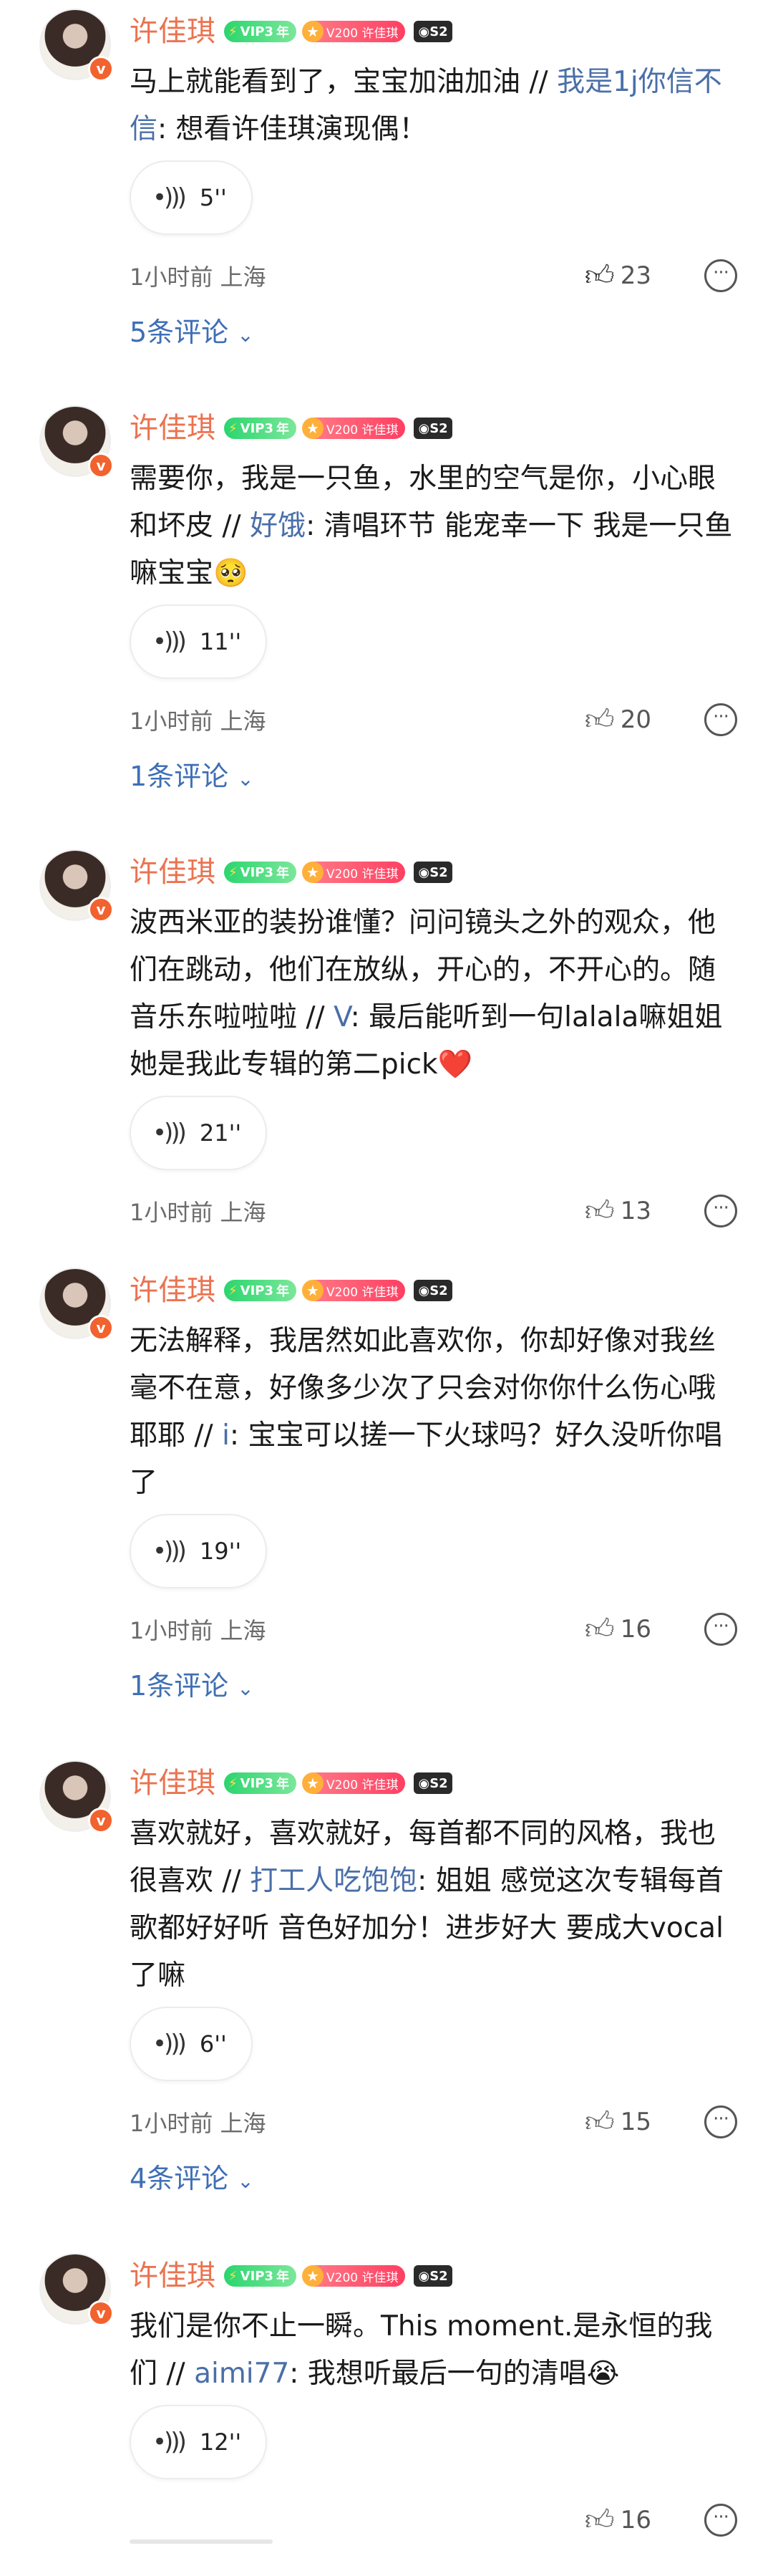 The height and width of the screenshot is (2576, 773). What do you see at coordinates (434, 332) in the screenshot?
I see `view-replies-link: 5条评论 ⌄` at bounding box center [434, 332].